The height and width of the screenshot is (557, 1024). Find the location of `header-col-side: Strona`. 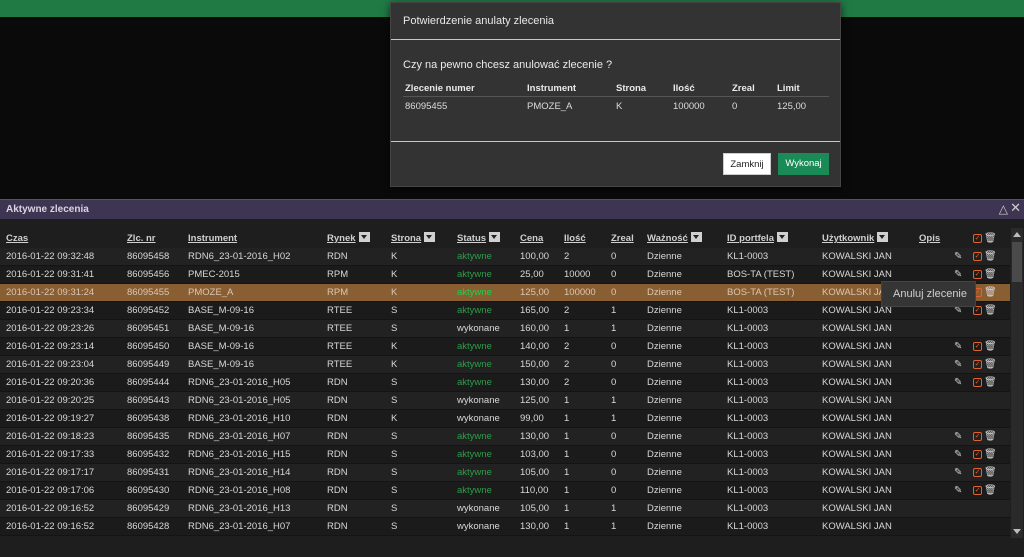

header-col-side: Strona is located at coordinates (413, 238).